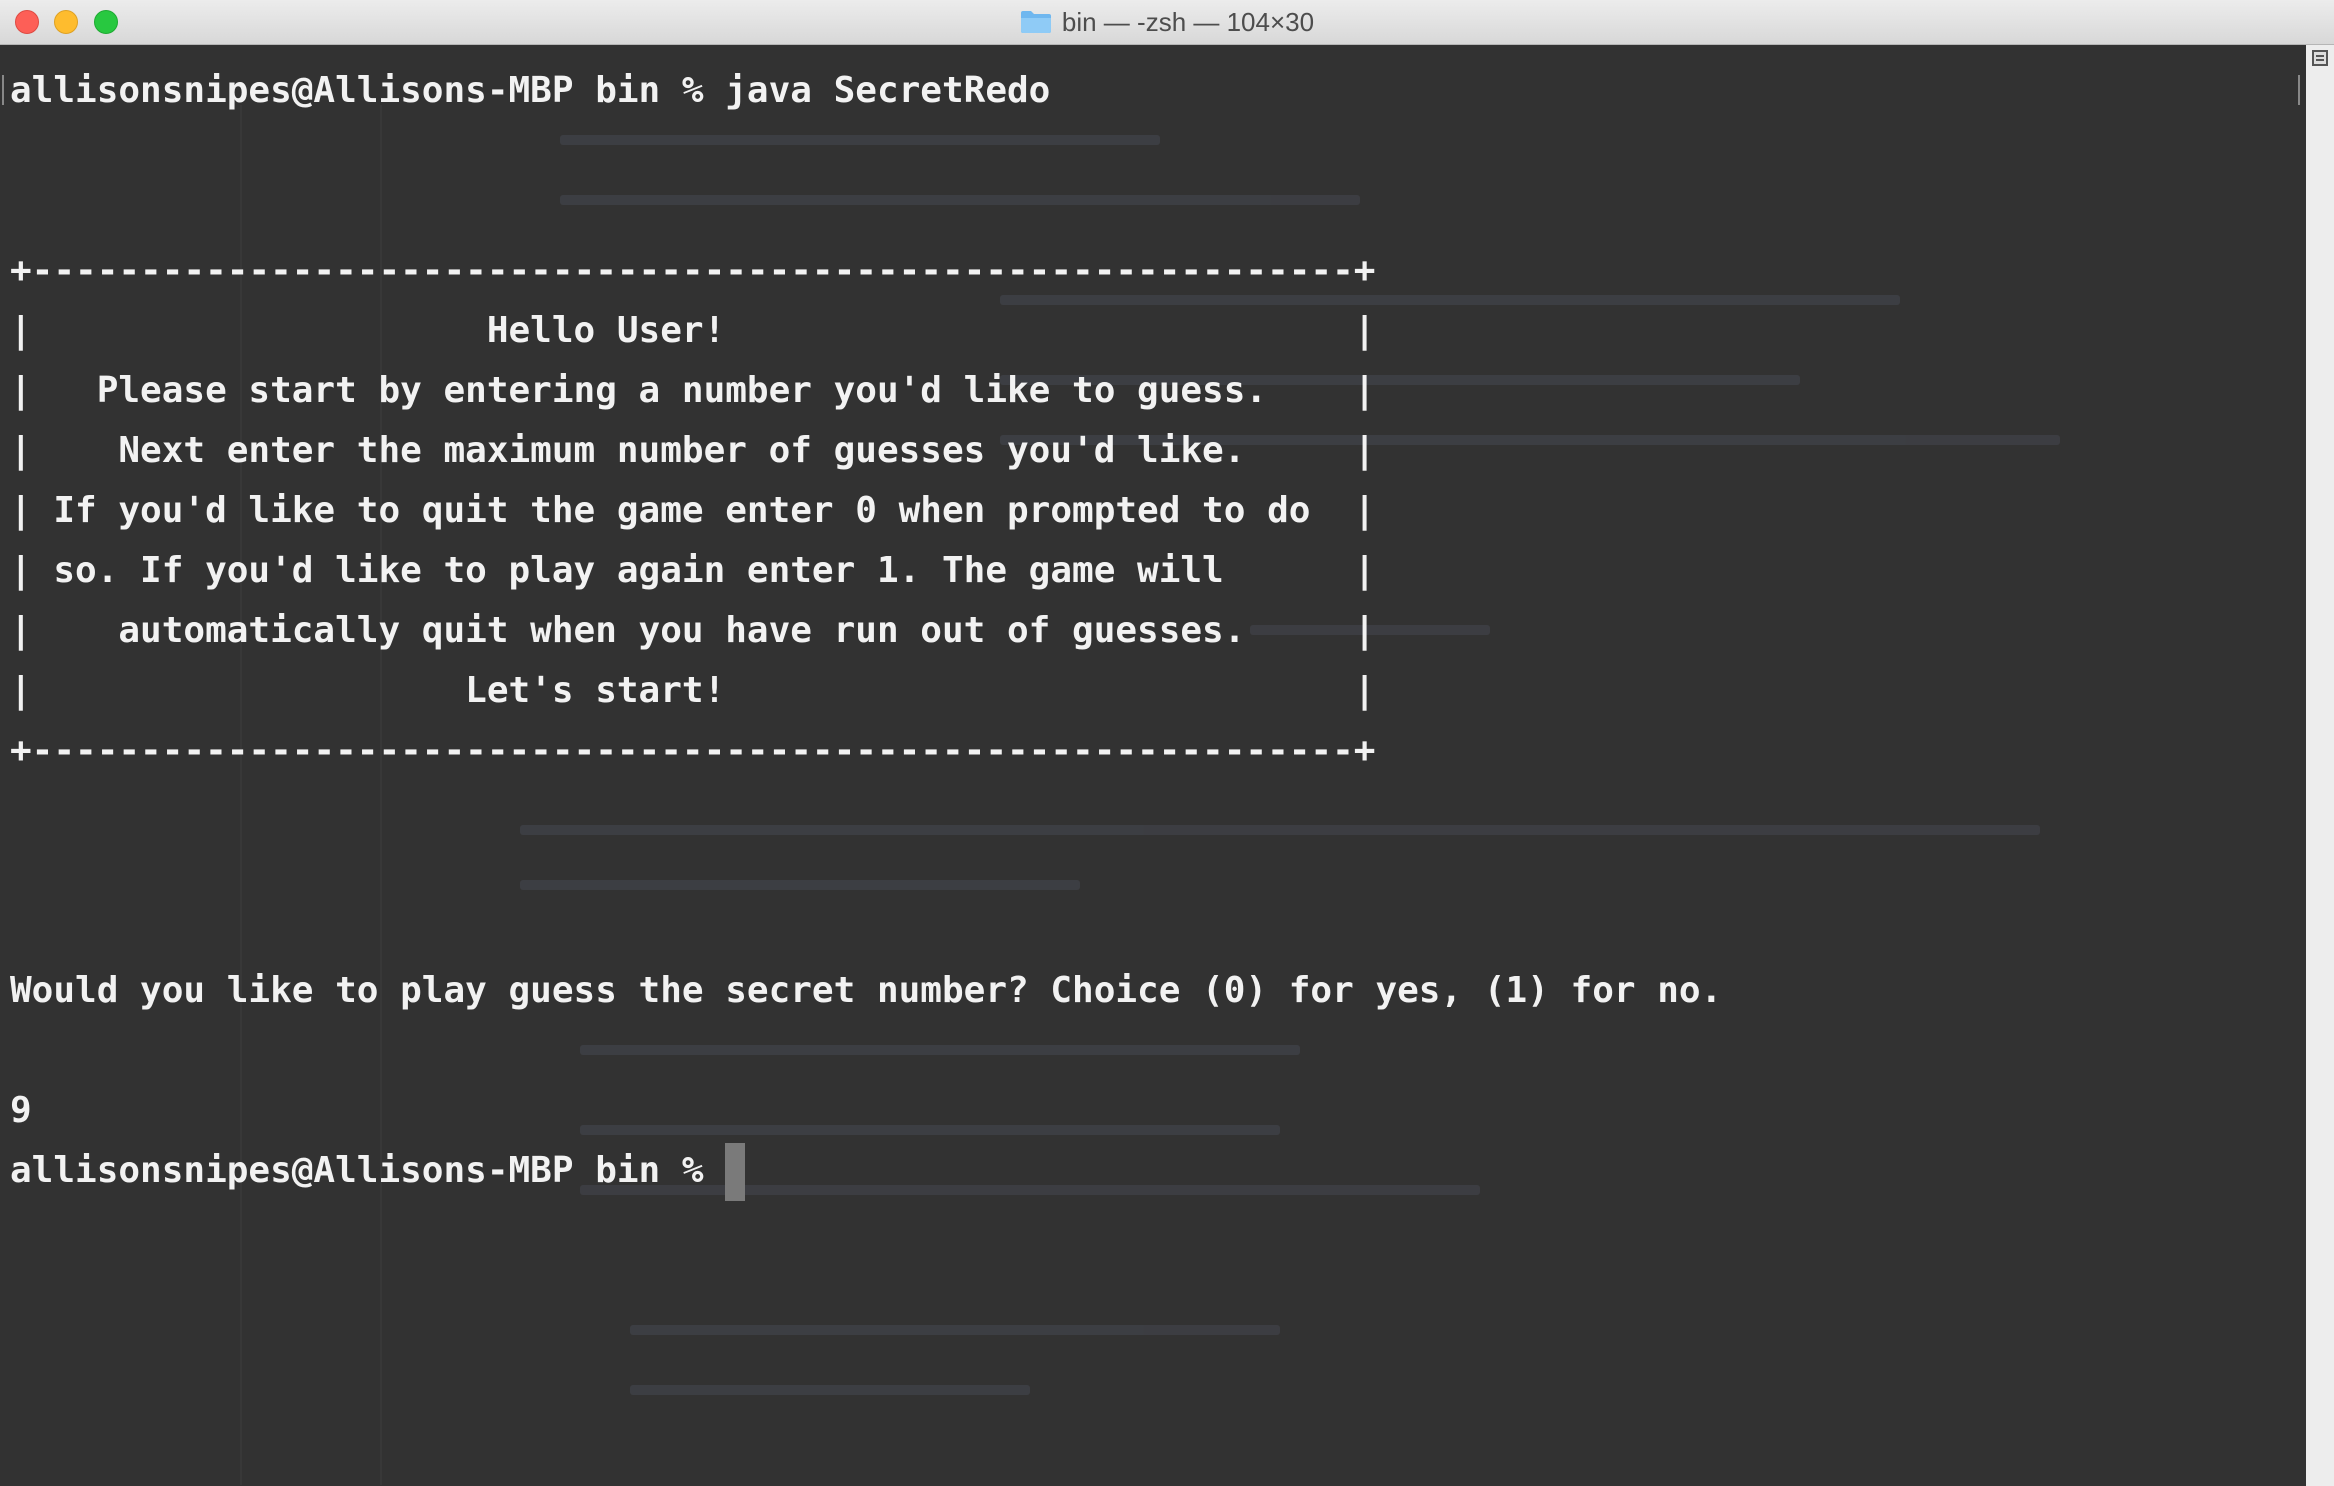 This screenshot has height=1486, width=2334. Describe the element at coordinates (693, 330) in the screenshot. I see `terminal-line: | Hello User! |` at that location.